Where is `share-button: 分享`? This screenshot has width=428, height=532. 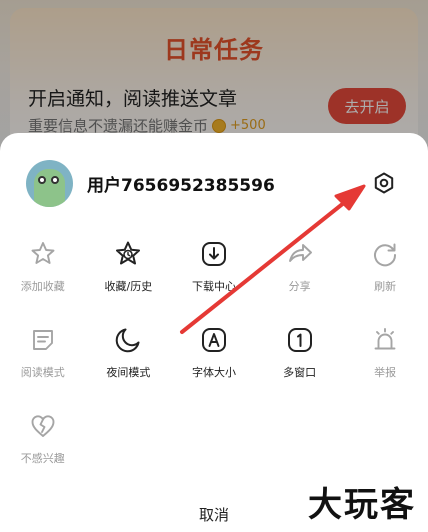
share-button: 分享 is located at coordinates (300, 280).